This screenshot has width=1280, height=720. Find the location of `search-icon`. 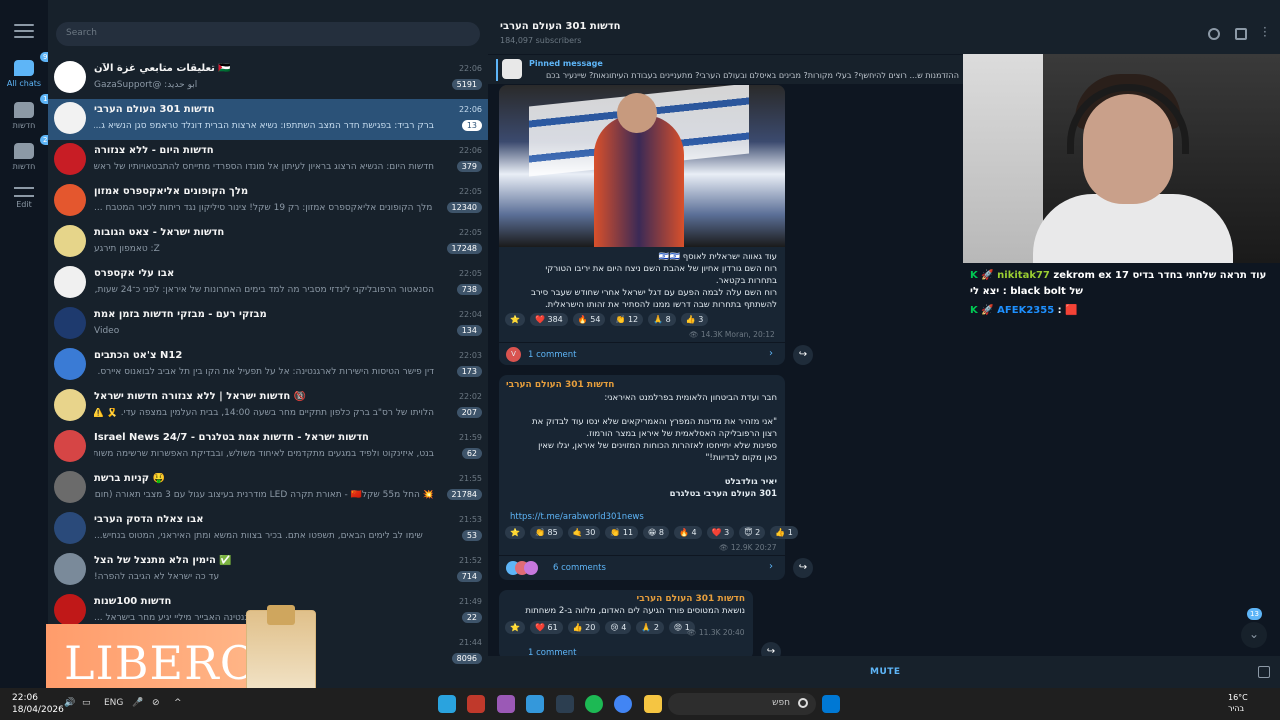

search-icon is located at coordinates (1214, 34).